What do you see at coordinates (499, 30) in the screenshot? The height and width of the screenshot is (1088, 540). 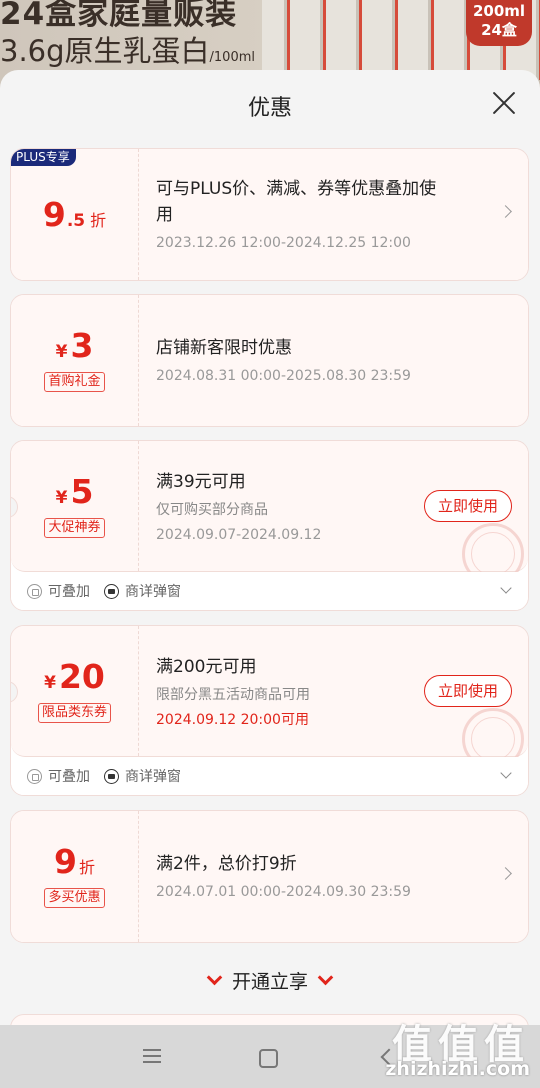 I see `badge-line2: 24盒` at bounding box center [499, 30].